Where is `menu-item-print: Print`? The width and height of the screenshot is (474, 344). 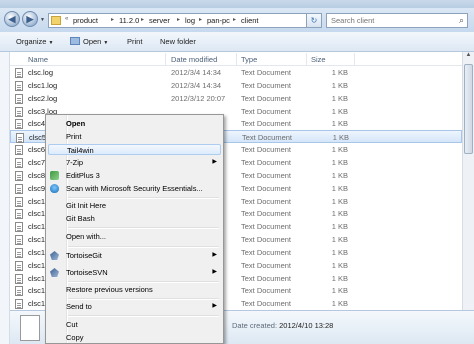 menu-item-print: Print is located at coordinates (134, 136).